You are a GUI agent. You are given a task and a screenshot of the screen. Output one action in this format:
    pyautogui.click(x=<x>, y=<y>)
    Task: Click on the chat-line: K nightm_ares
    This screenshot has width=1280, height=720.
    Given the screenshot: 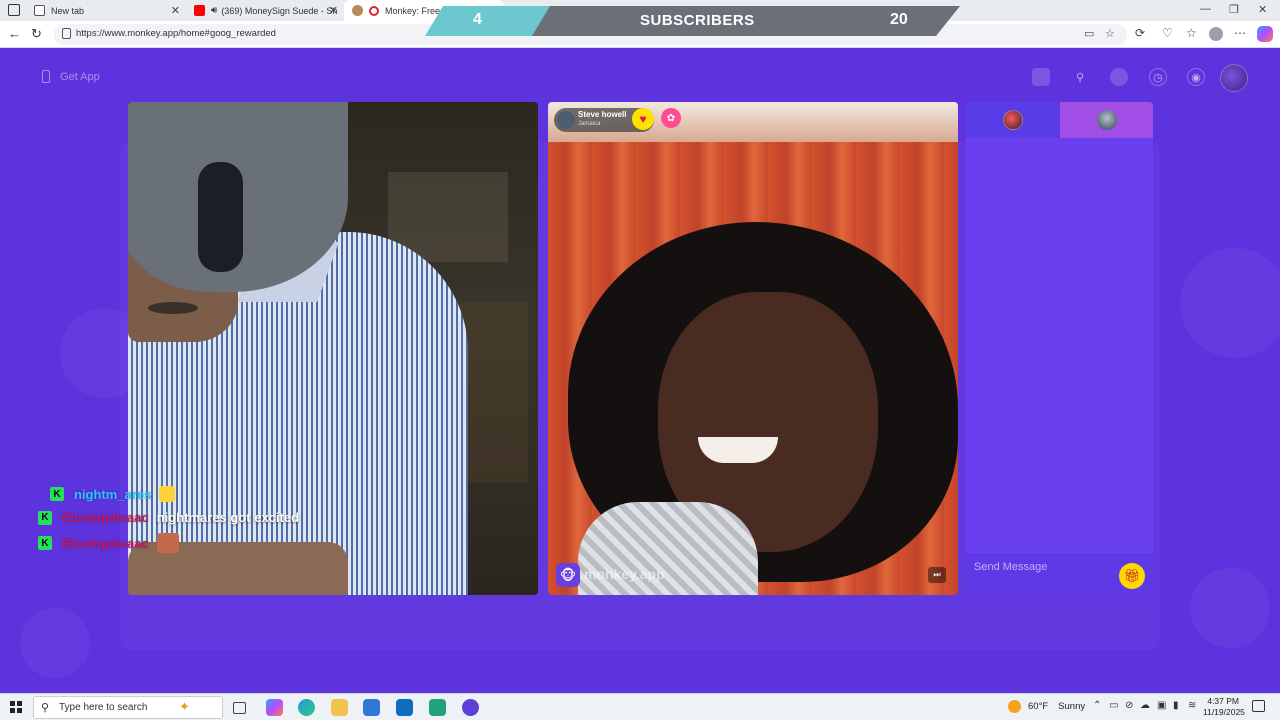 What is the action you would take?
    pyautogui.click(x=113, y=494)
    